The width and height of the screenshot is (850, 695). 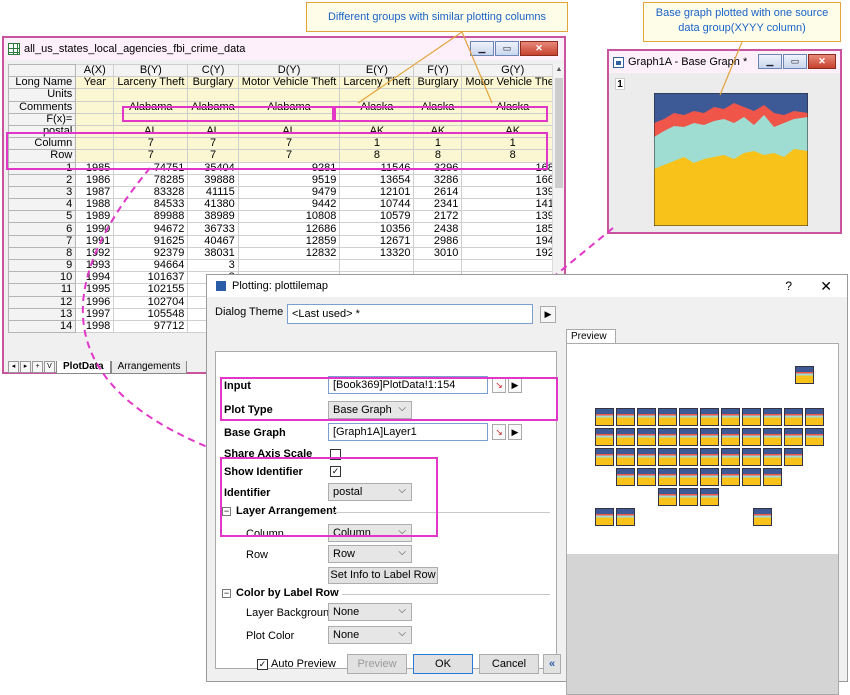 I want to click on row-value: Row, so click(x=344, y=554).